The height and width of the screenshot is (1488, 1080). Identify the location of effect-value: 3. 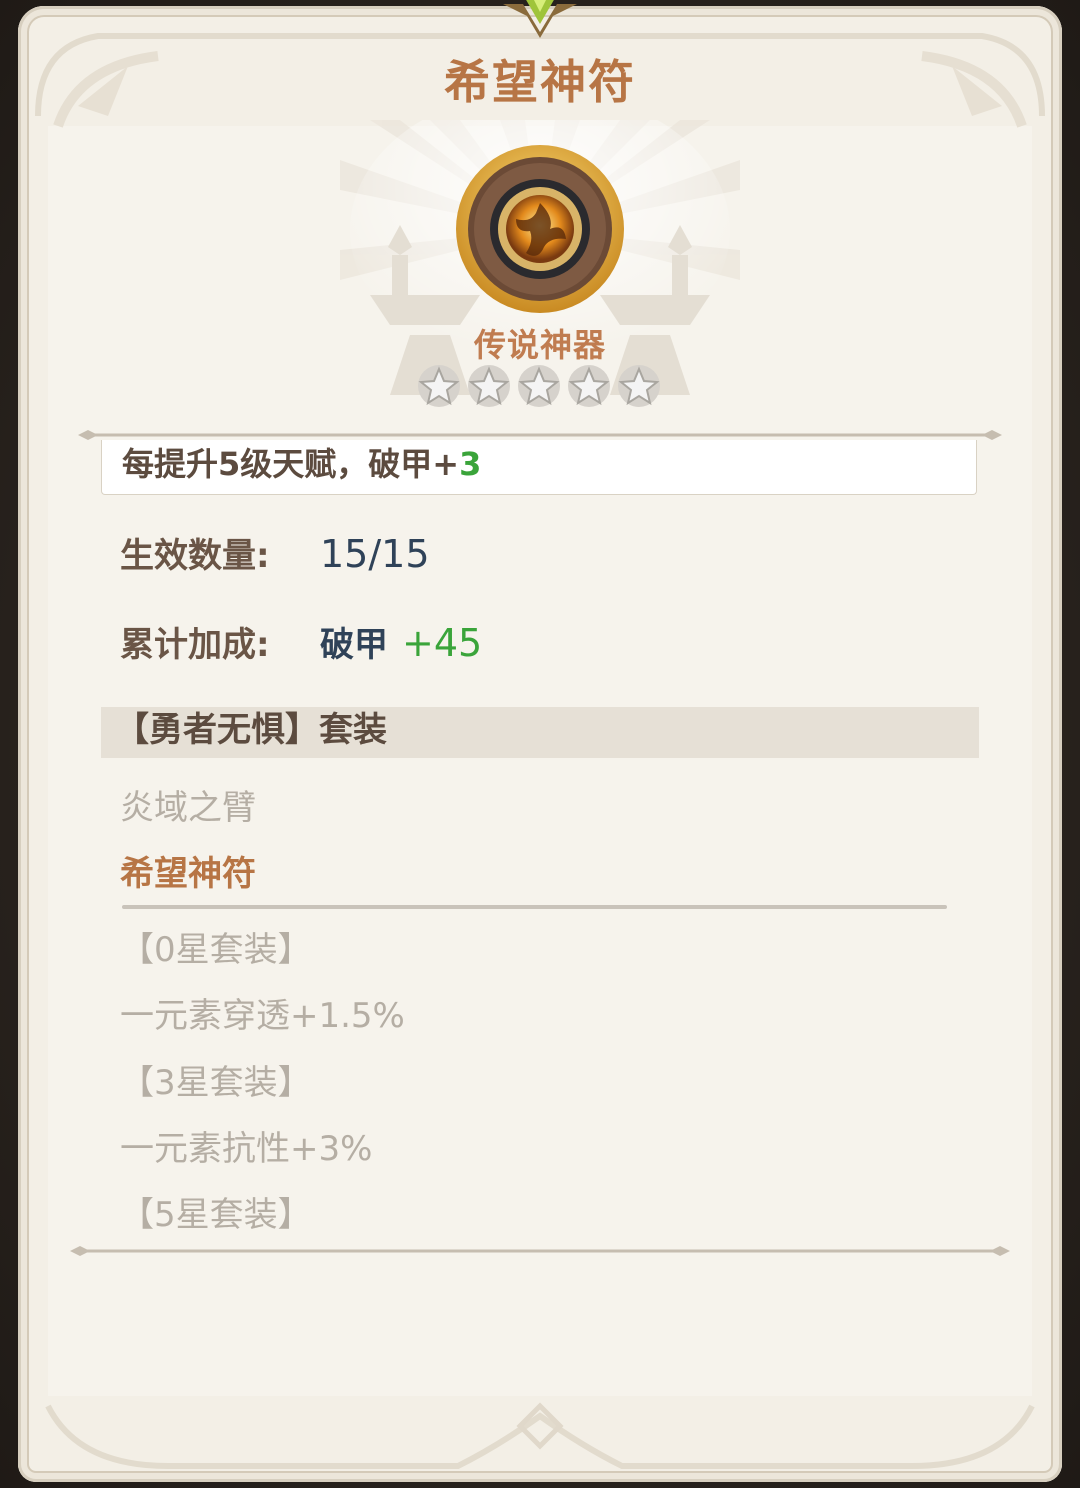
(470, 464).